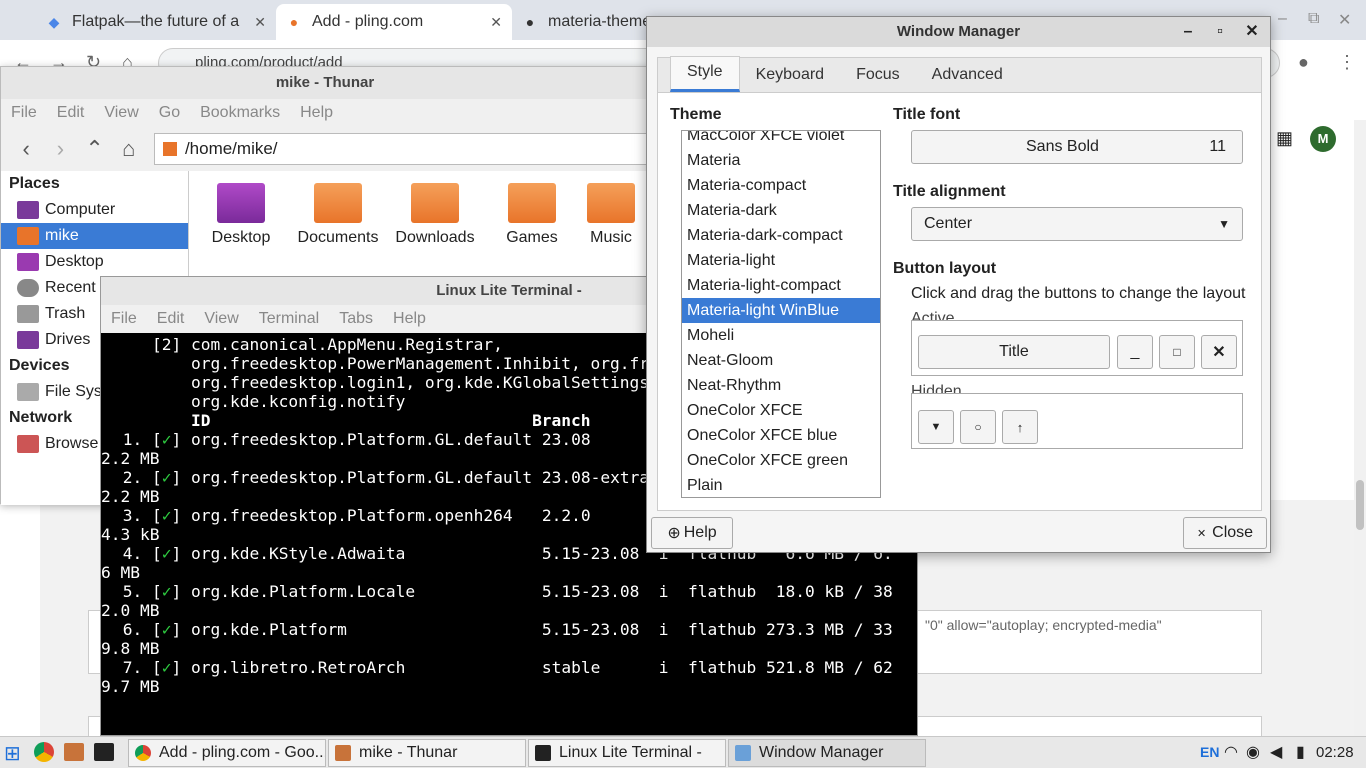 This screenshot has height=768, width=1366. Describe the element at coordinates (1225, 533) in the screenshot. I see `close-button: ✕ Close` at that location.